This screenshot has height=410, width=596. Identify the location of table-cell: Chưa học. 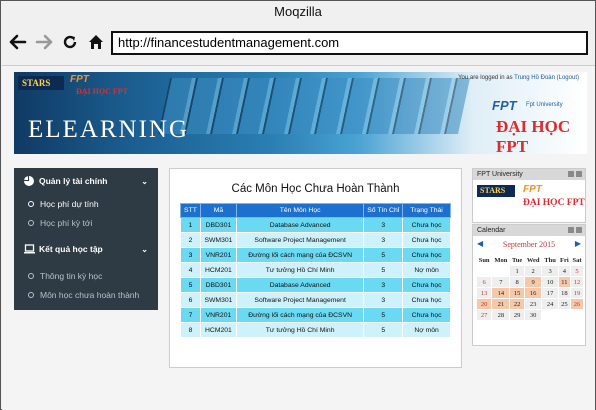
(426, 225).